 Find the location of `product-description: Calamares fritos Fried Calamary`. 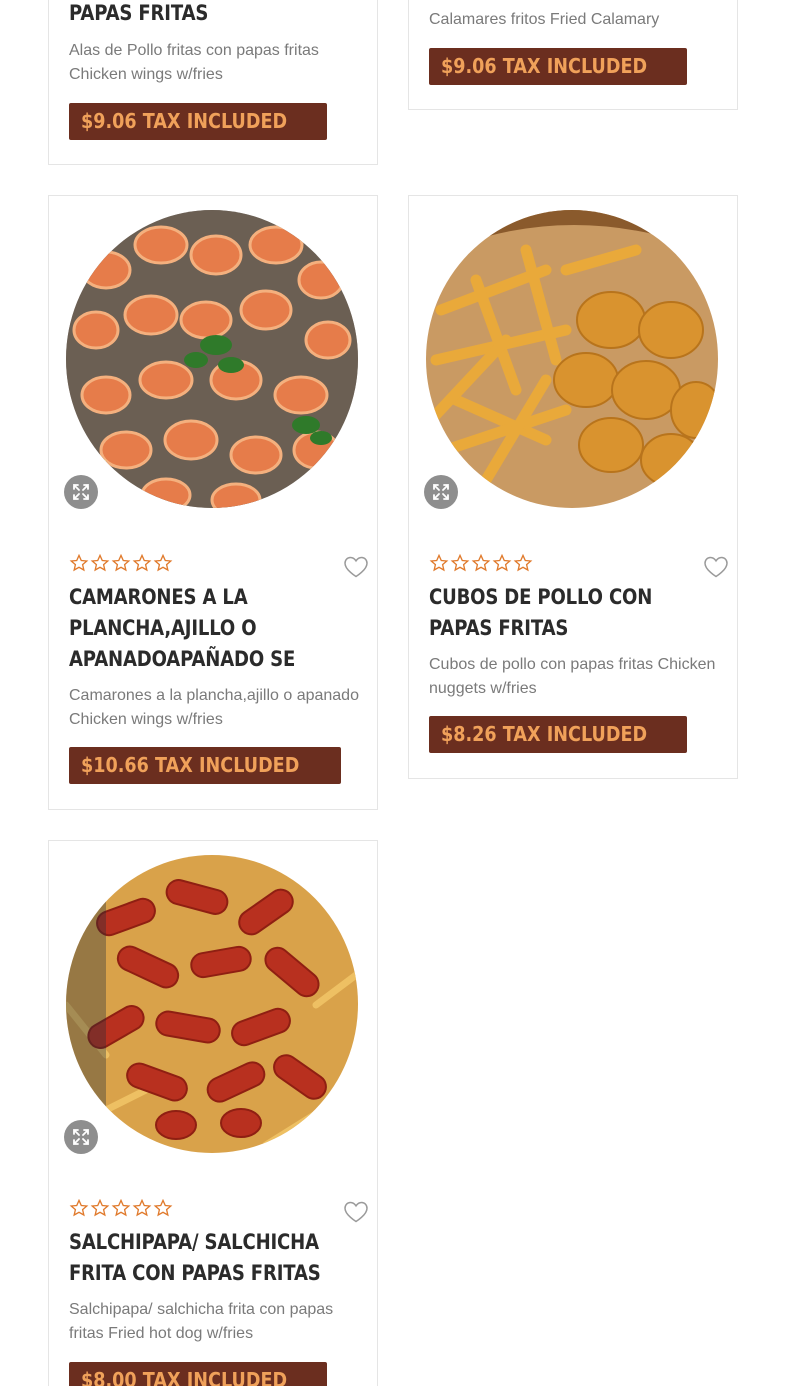

product-description: Calamares fritos Fried Calamary is located at coordinates (544, 19).